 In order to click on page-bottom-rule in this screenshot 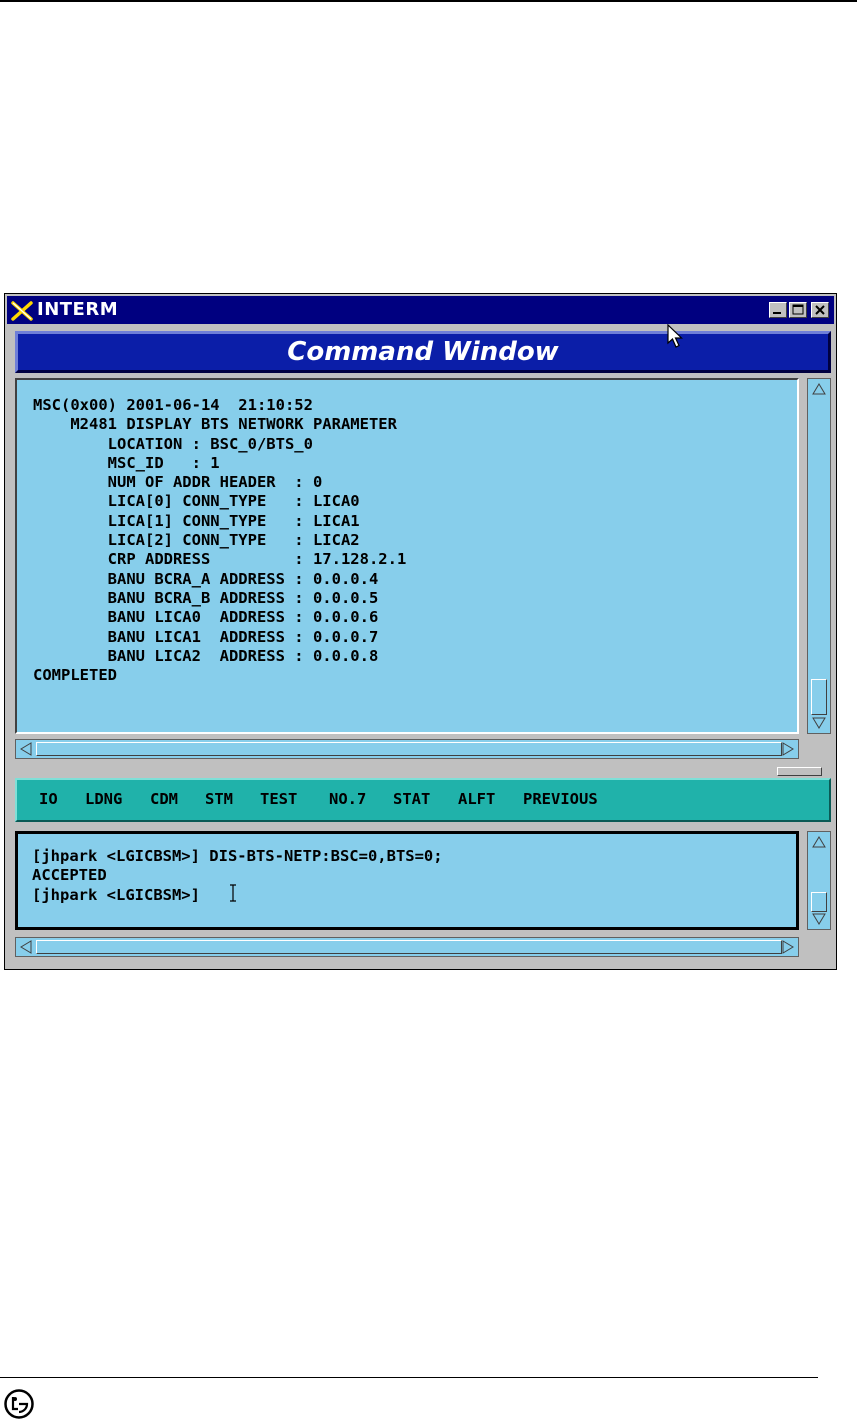, I will do `click(409, 1377)`.